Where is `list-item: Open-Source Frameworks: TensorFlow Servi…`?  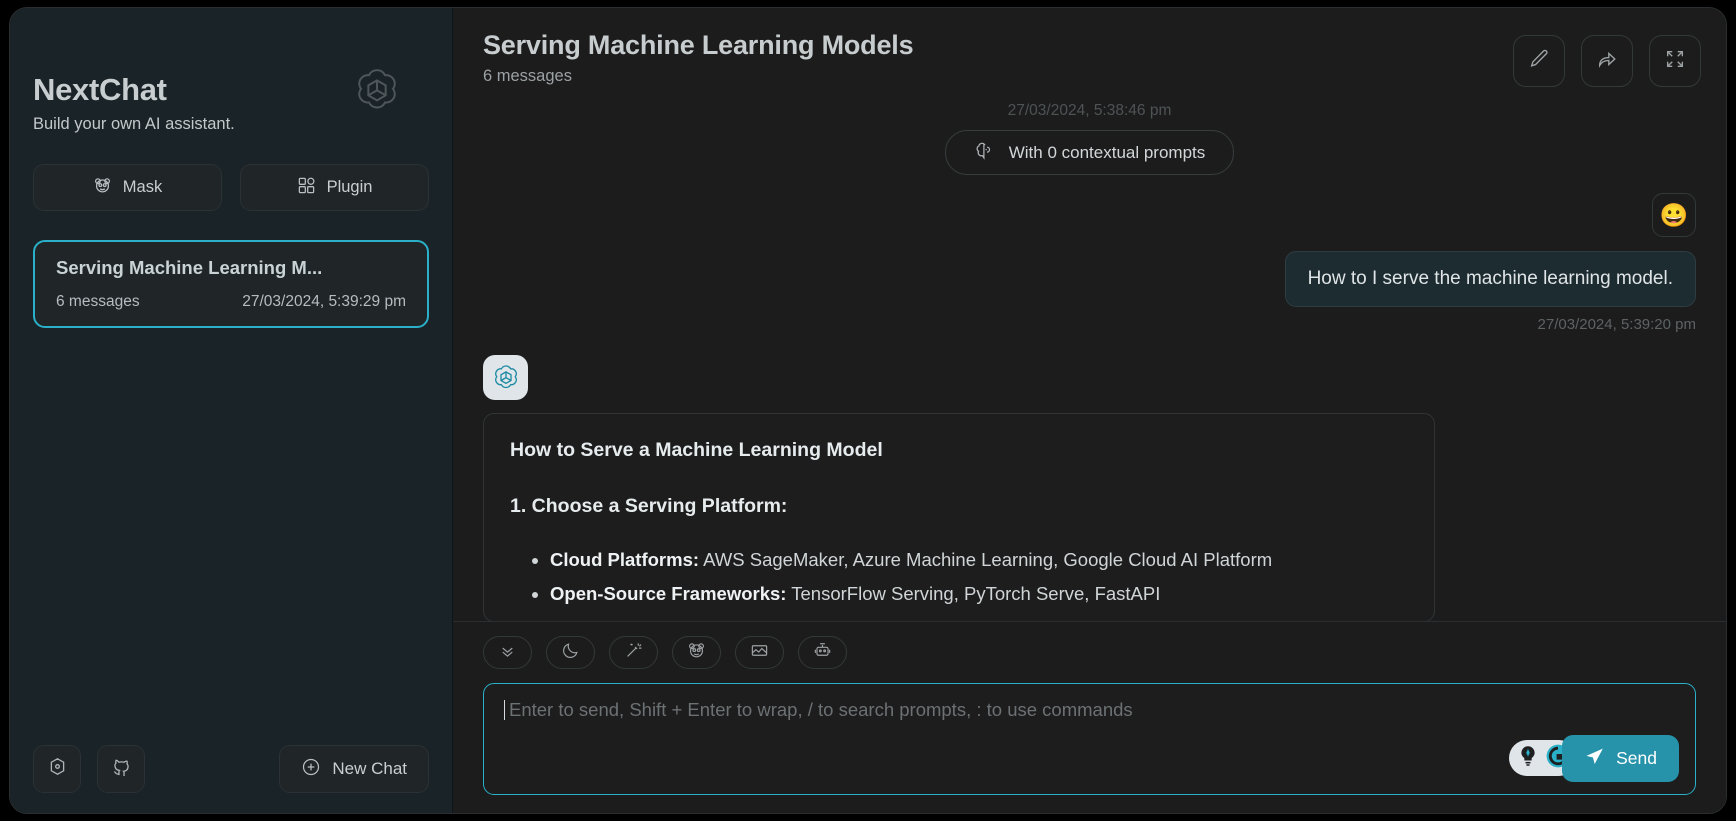 list-item: Open-Source Frameworks: TensorFlow Servi… is located at coordinates (979, 594).